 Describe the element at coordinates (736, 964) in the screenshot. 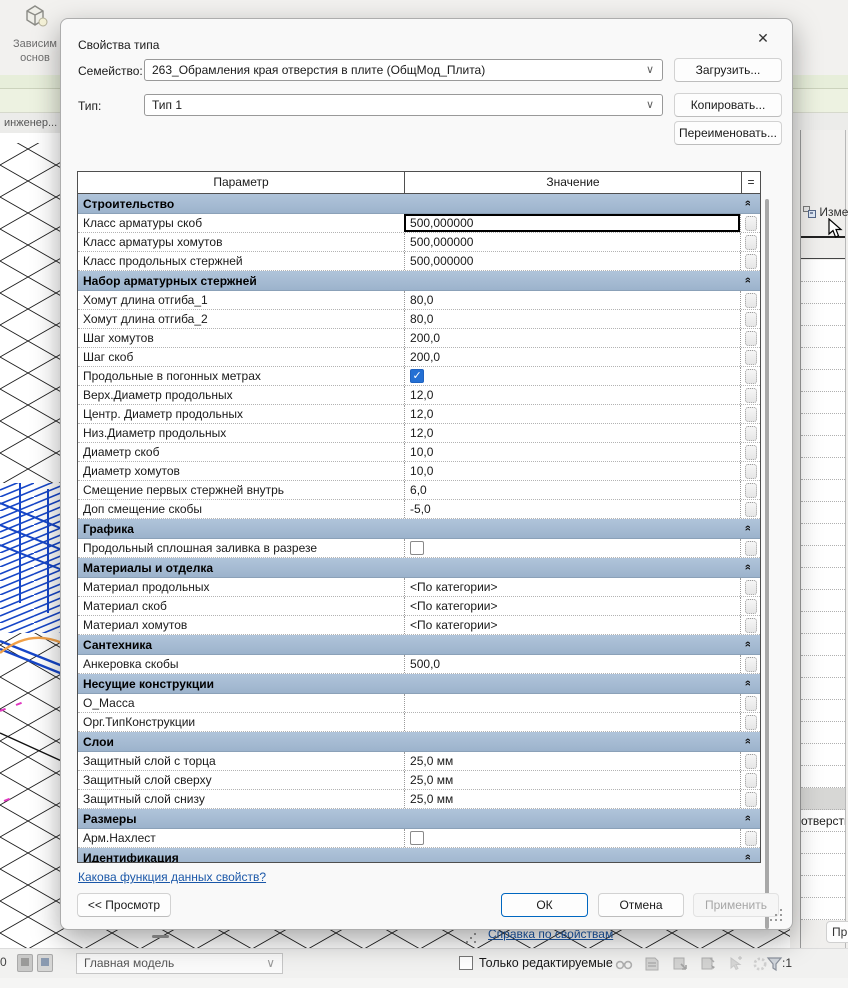

I see `select-elements-icon` at that location.